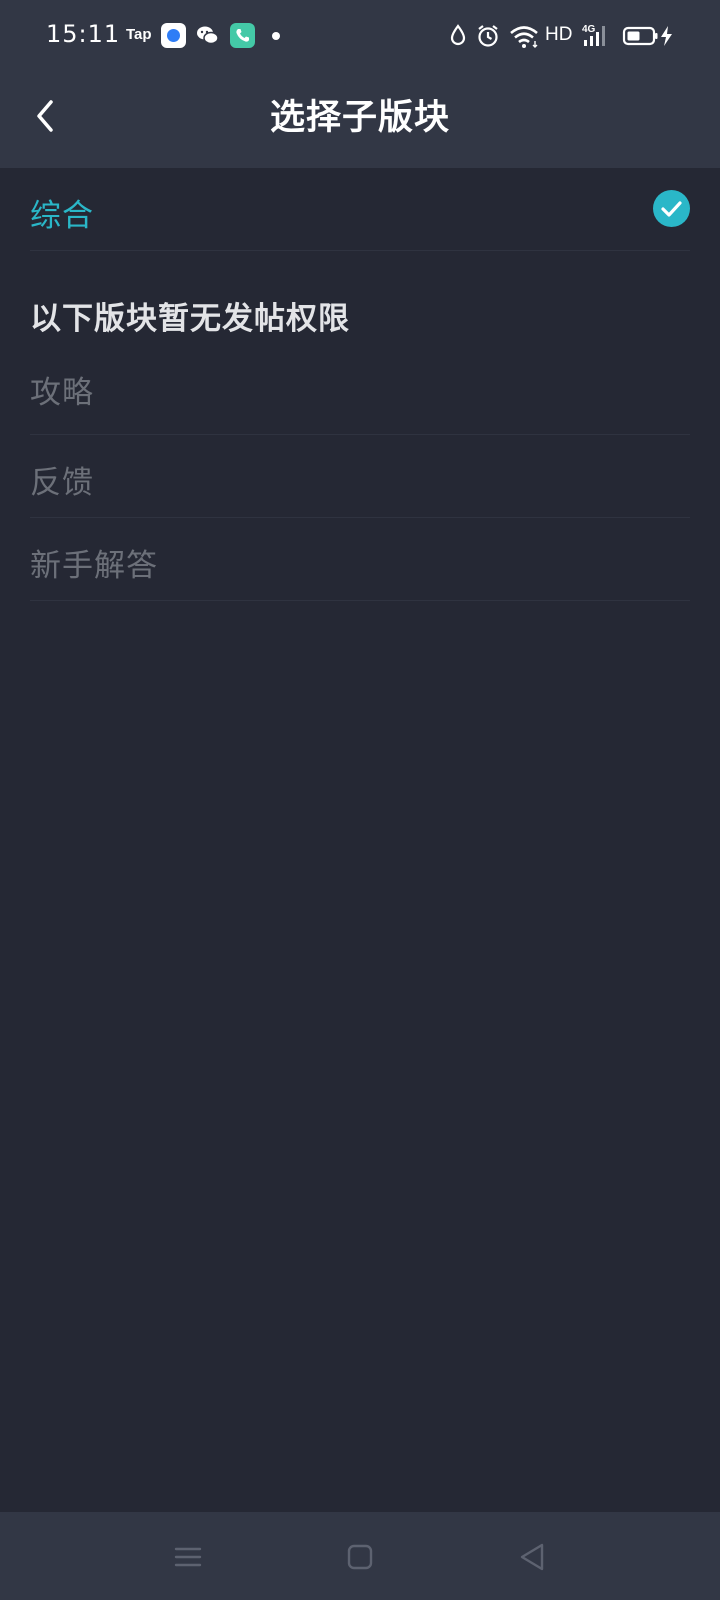  I want to click on section-title: 以下版块暂无发帖权限, so click(190, 319).